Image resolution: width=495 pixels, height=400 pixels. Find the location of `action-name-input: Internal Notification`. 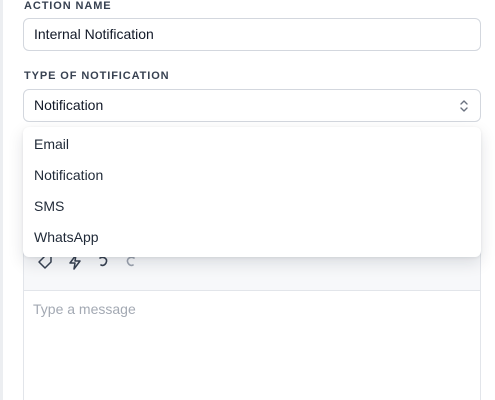

action-name-input: Internal Notification is located at coordinates (252, 34).